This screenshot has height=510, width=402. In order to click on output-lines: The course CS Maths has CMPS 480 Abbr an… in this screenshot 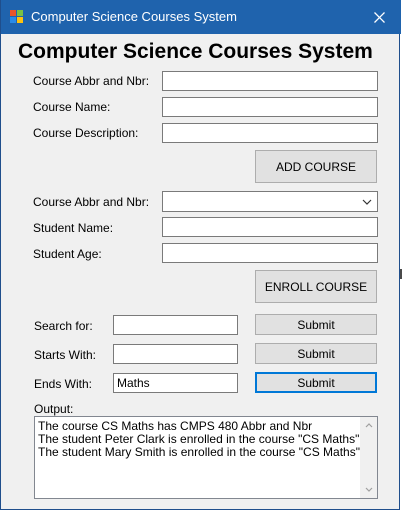, I will do `click(199, 439)`.